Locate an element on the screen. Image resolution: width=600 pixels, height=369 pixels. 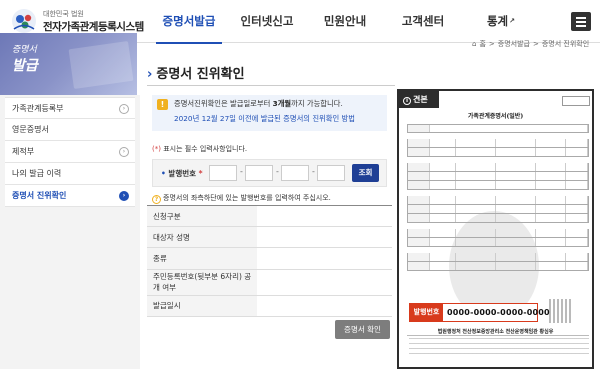
old-certificate-link: 2020년 12월 27일 이전에 발급된 증명서의 진위확인 방법 is located at coordinates (264, 119).